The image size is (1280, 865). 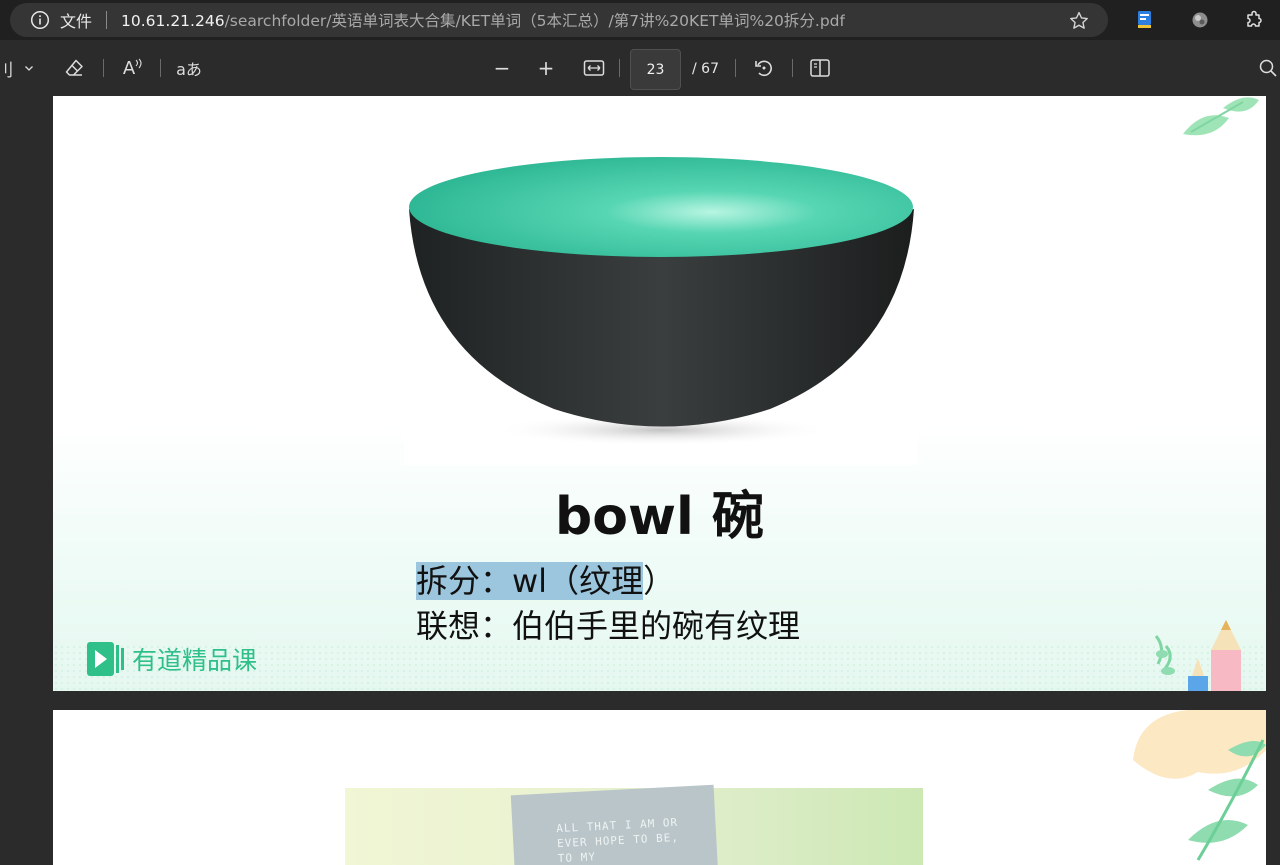 I want to click on extension-translate-icon, so click(x=1145, y=20).